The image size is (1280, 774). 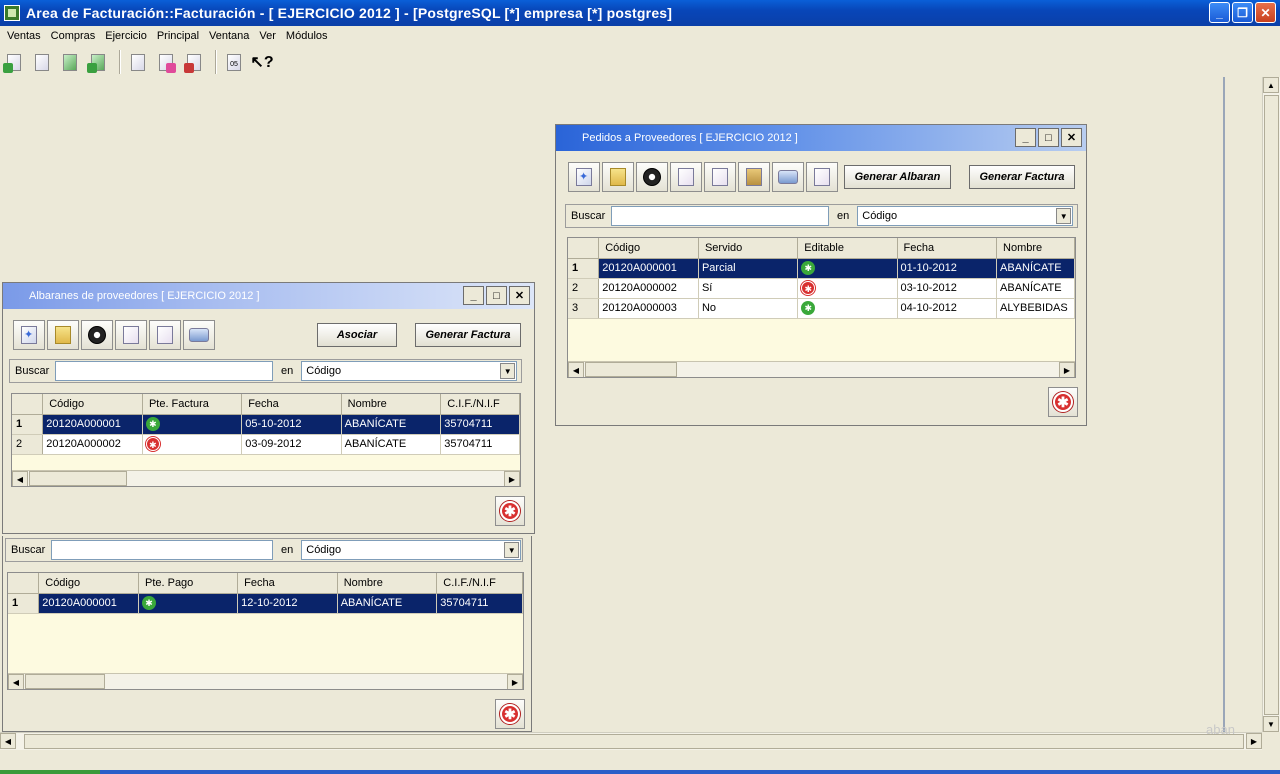 What do you see at coordinates (947, 268) in the screenshot?
I see `cell-fecha: 01-10-2012` at bounding box center [947, 268].